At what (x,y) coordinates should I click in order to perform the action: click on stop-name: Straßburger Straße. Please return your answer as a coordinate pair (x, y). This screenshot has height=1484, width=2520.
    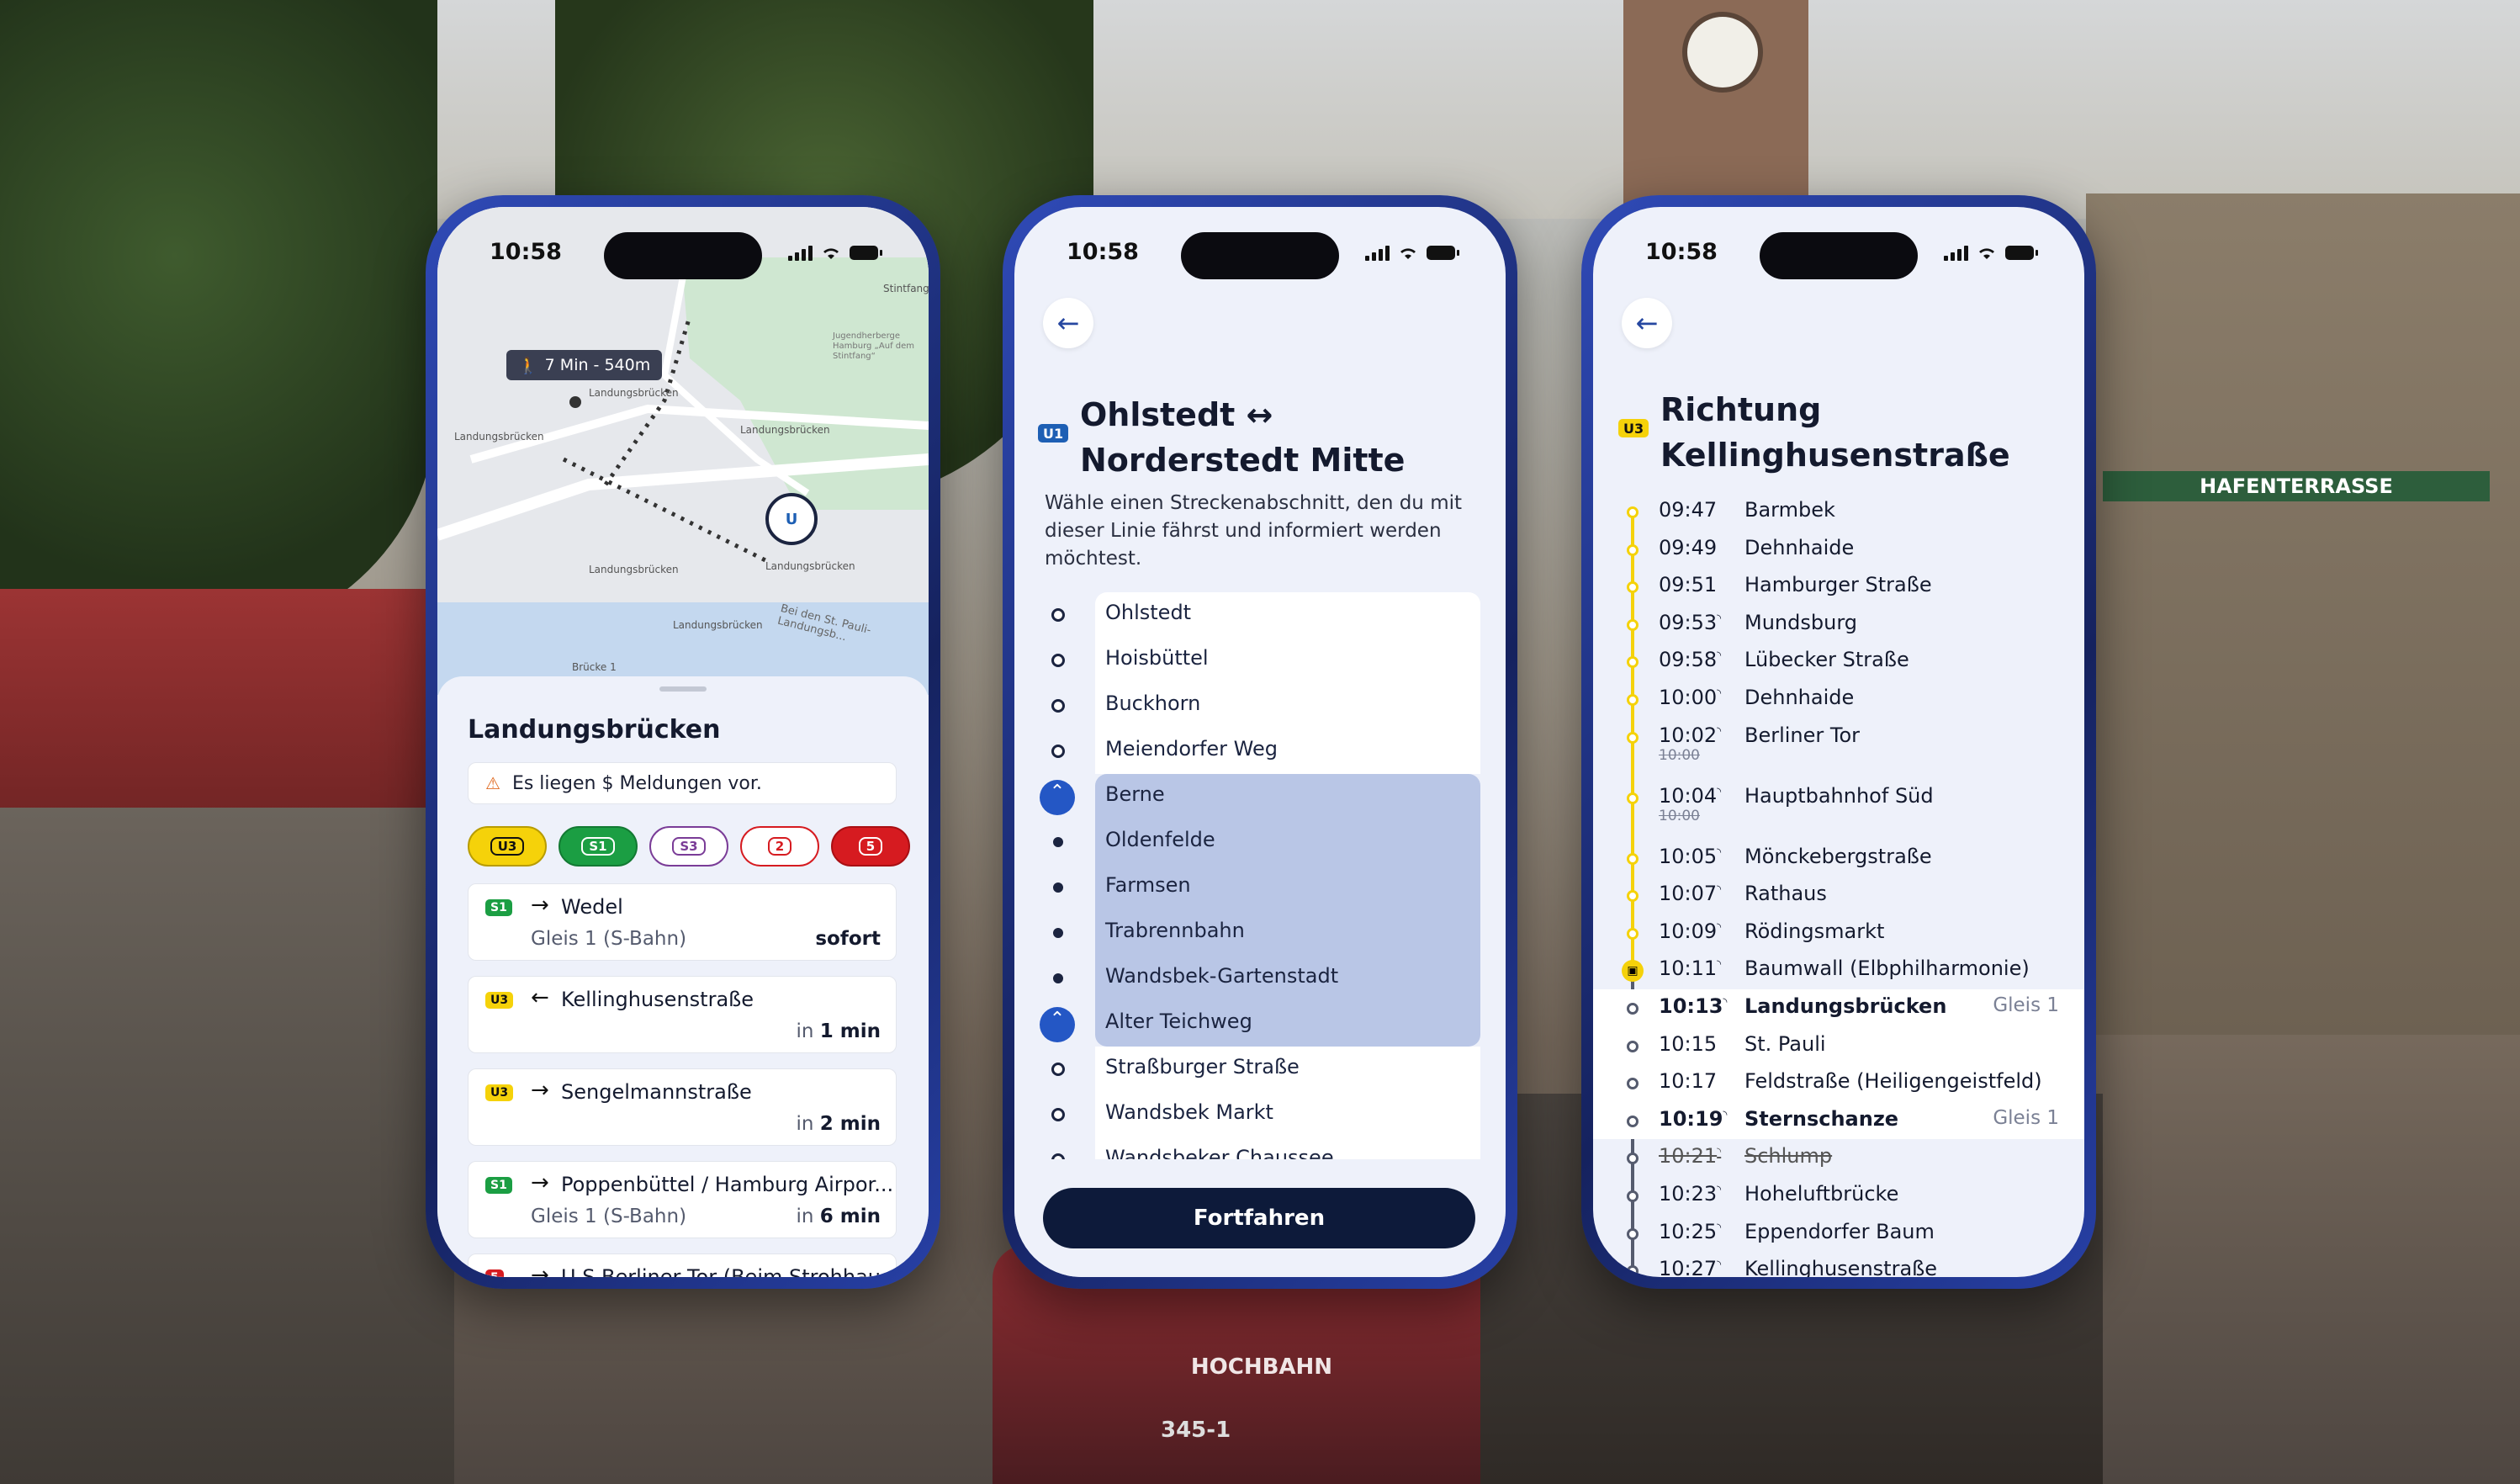
    Looking at the image, I should click on (1202, 1067).